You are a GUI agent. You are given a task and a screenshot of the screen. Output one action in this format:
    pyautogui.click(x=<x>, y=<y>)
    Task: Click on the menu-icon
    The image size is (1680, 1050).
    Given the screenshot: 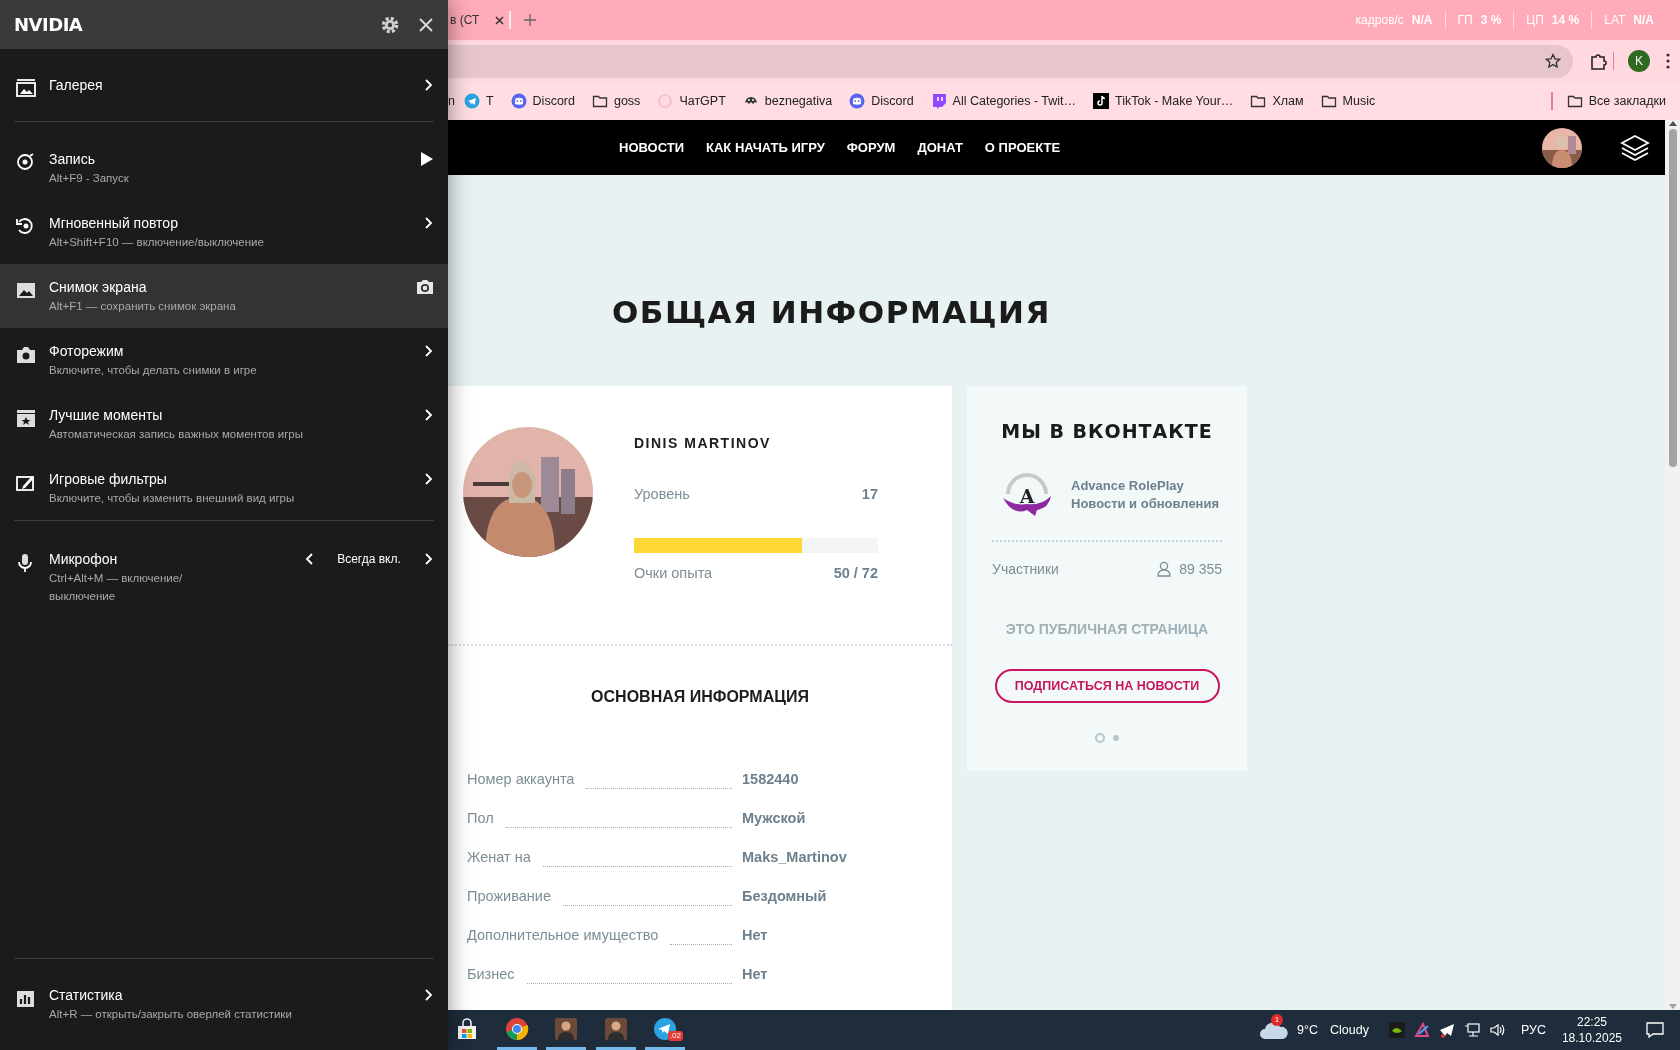 What is the action you would take?
    pyautogui.click(x=1668, y=61)
    